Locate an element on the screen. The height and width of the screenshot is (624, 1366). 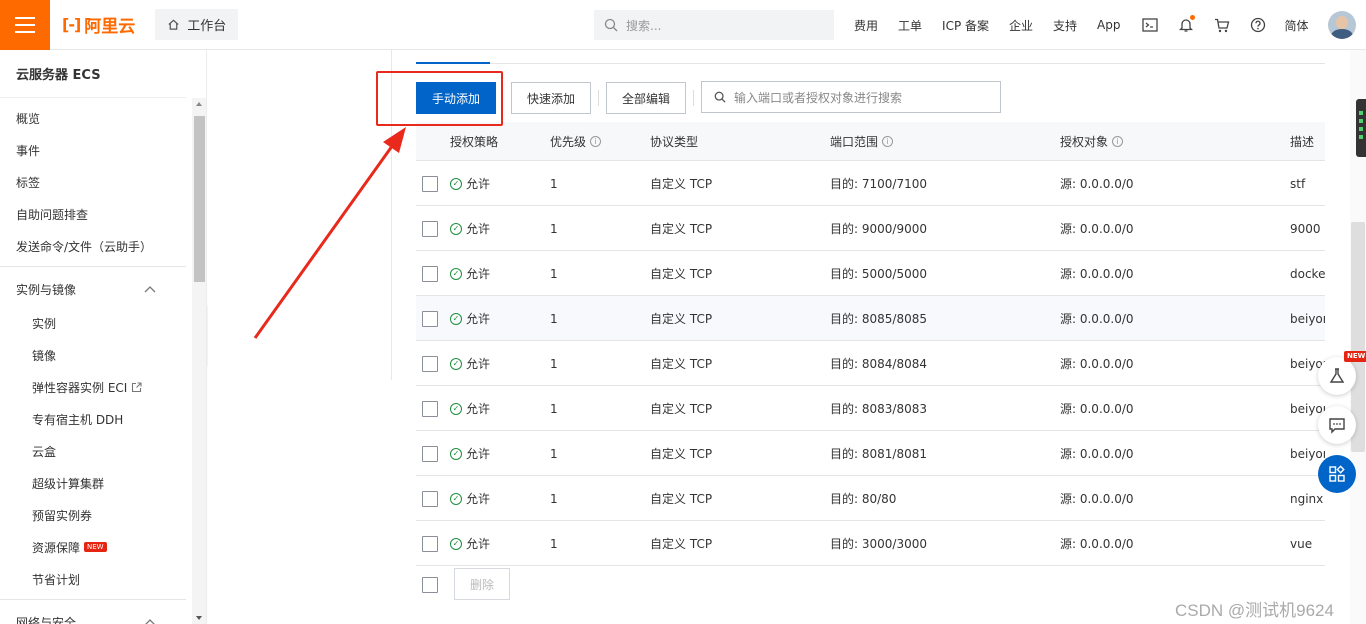
scroll-down-icon is located at coordinates (199, 618).